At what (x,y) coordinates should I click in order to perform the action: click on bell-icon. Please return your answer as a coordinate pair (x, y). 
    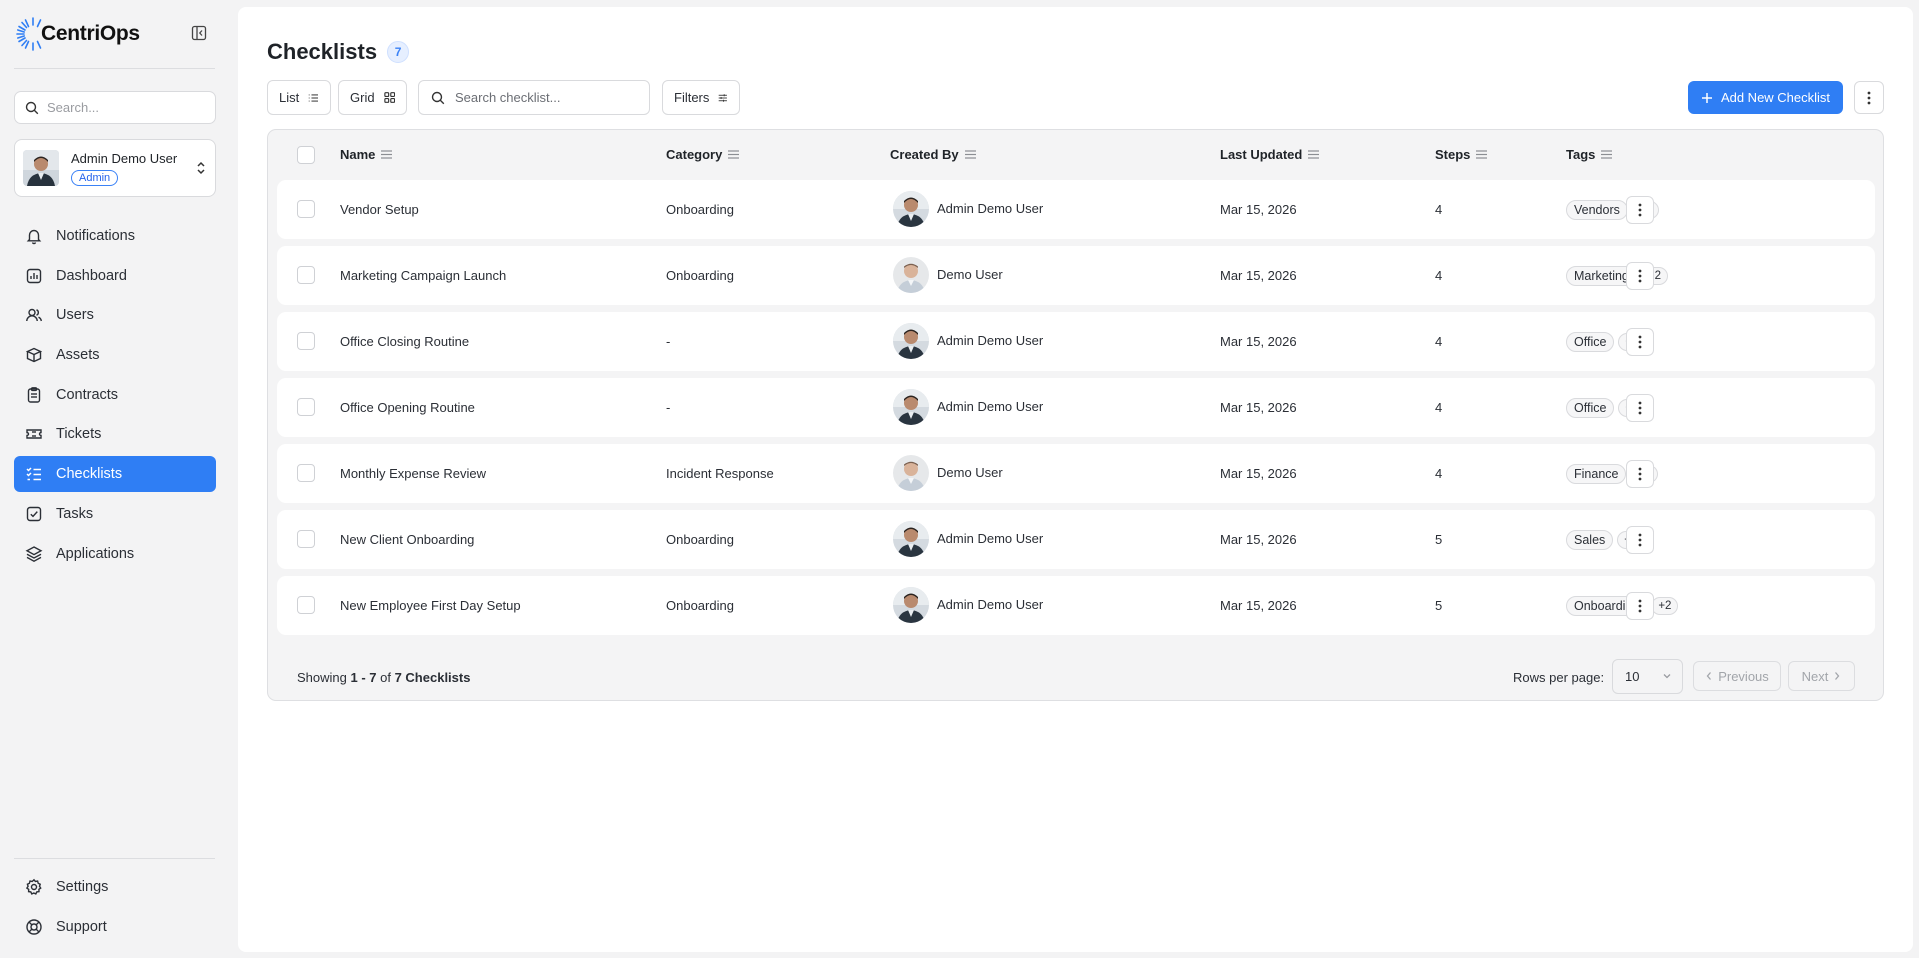
    Looking at the image, I should click on (34, 237).